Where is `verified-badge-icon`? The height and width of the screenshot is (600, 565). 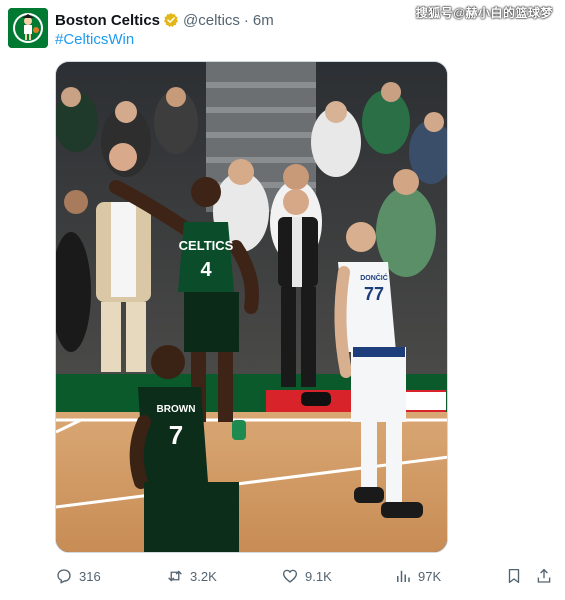
verified-badge-icon is located at coordinates (171, 20).